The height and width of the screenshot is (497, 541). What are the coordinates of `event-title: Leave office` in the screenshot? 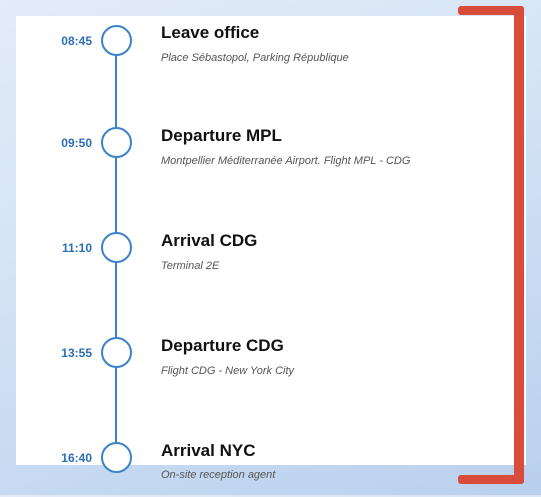 It's located at (210, 32).